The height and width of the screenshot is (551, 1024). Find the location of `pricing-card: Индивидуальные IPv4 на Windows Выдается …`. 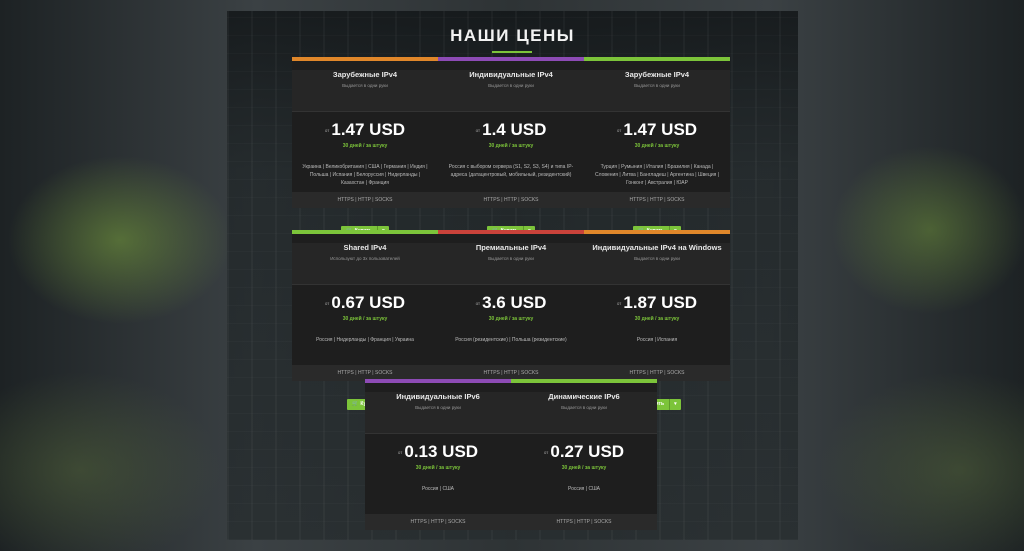

pricing-card: Индивидуальные IPv4 на Windows Выдается … is located at coordinates (657, 320).